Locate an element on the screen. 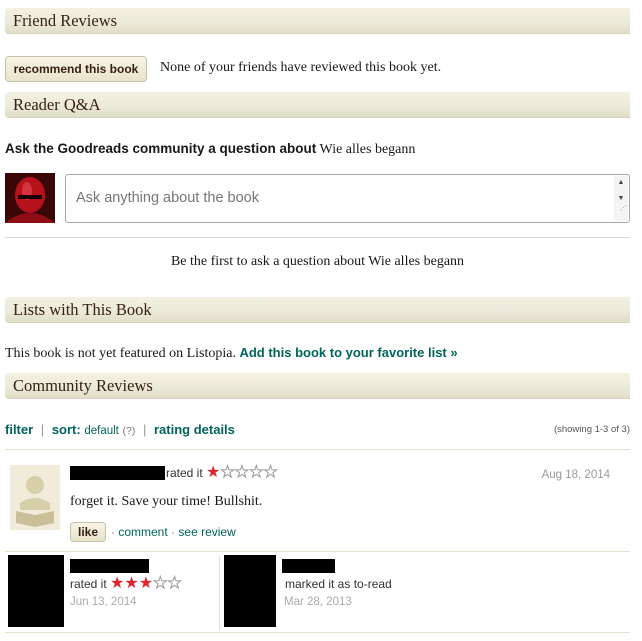 The image size is (642, 641). scroll-up-icon: ▲ is located at coordinates (621, 182).